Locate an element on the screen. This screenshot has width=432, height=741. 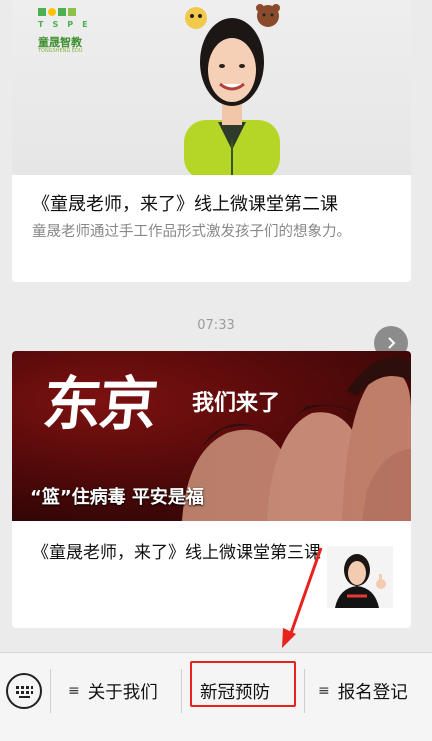
article-description: 童晟老师通过手工作品形式激发孩子们的想象力。 is located at coordinates (191, 232).